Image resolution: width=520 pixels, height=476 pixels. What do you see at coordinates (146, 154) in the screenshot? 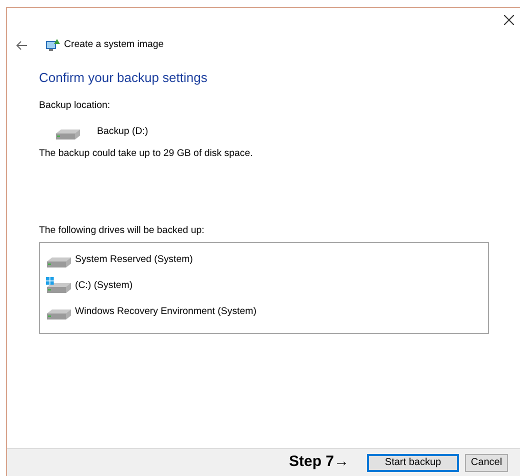
I see `disk-space-note: The backup could take up to 29 GB of disk space.` at bounding box center [146, 154].